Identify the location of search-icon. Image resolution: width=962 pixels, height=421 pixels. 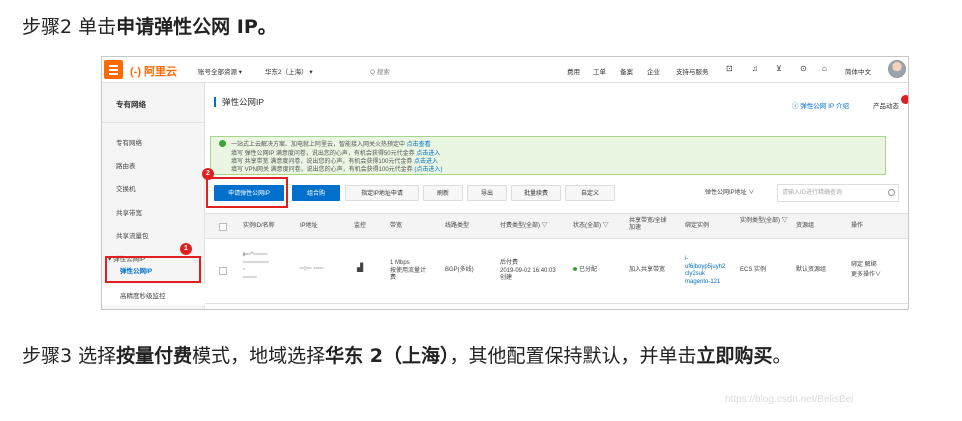
(891, 192).